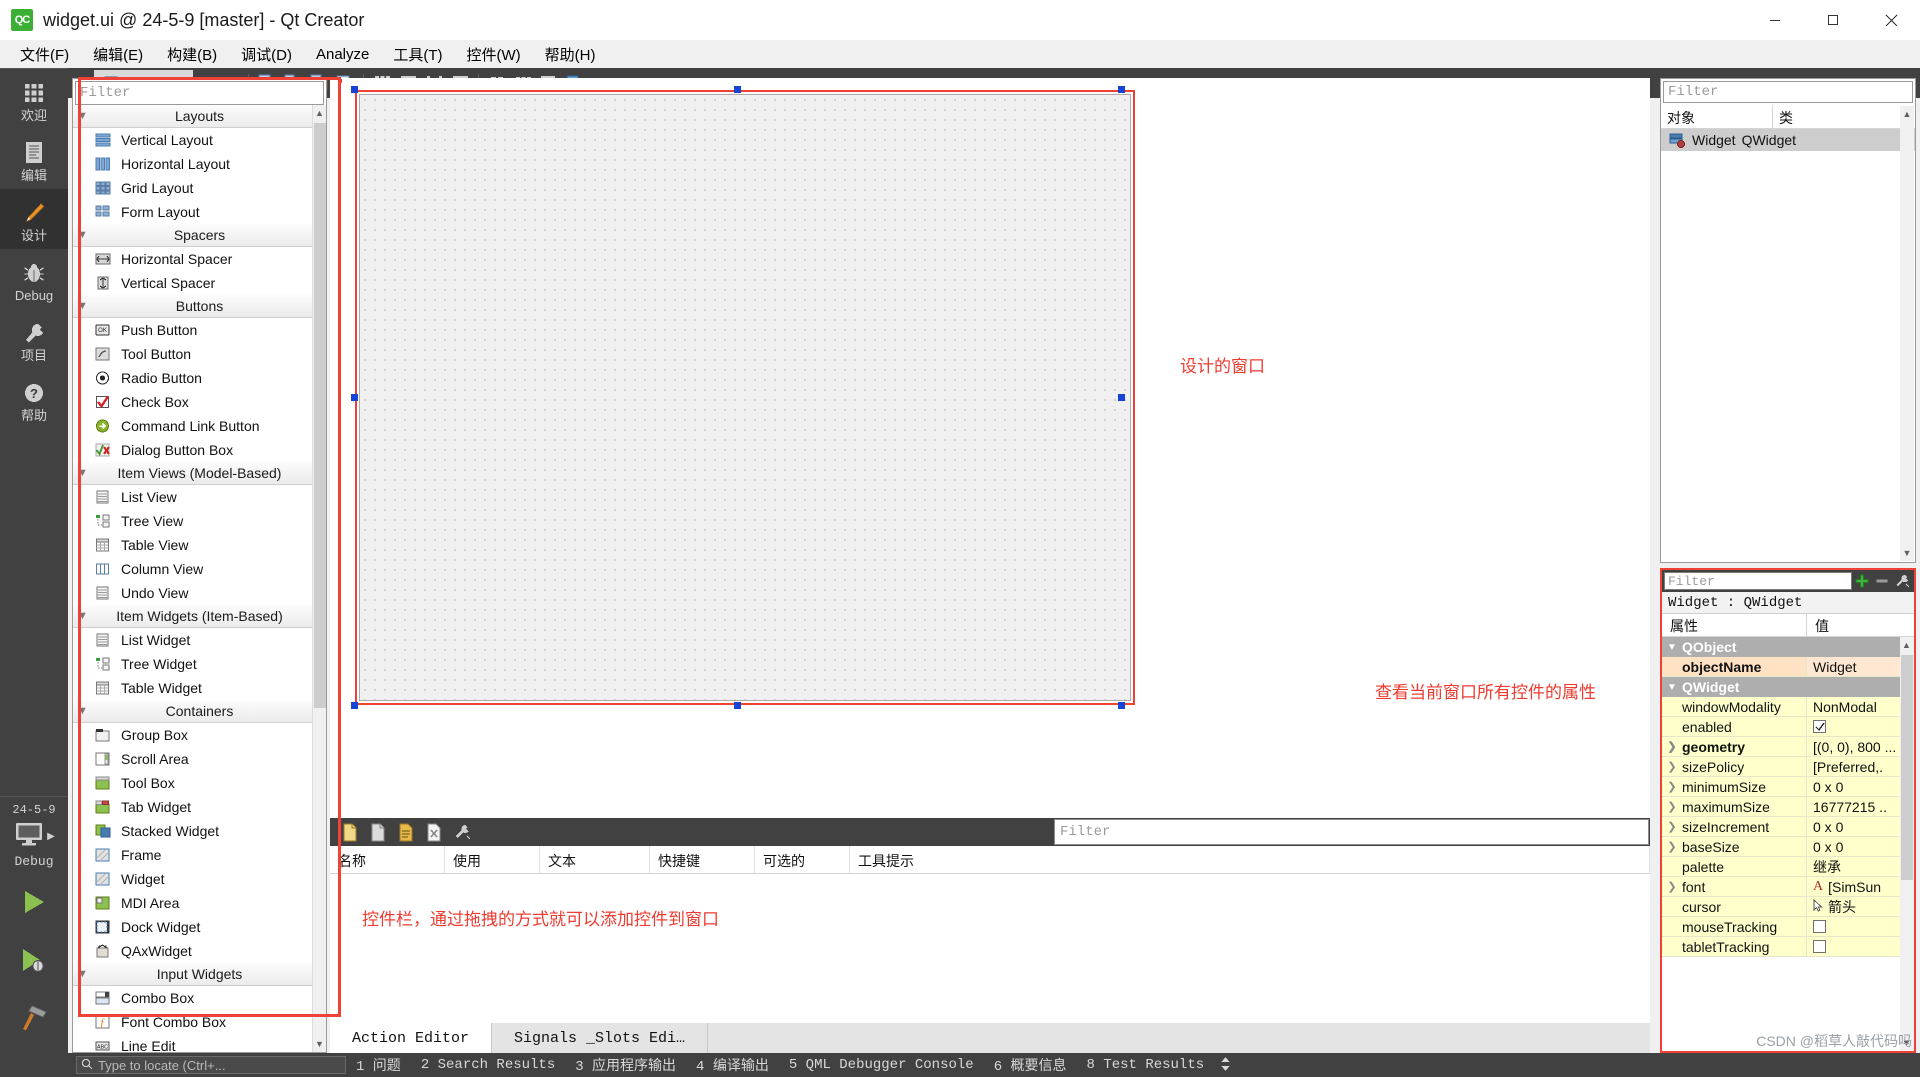  I want to click on widget-item-command-link-button: Command Link Button, so click(199, 426).